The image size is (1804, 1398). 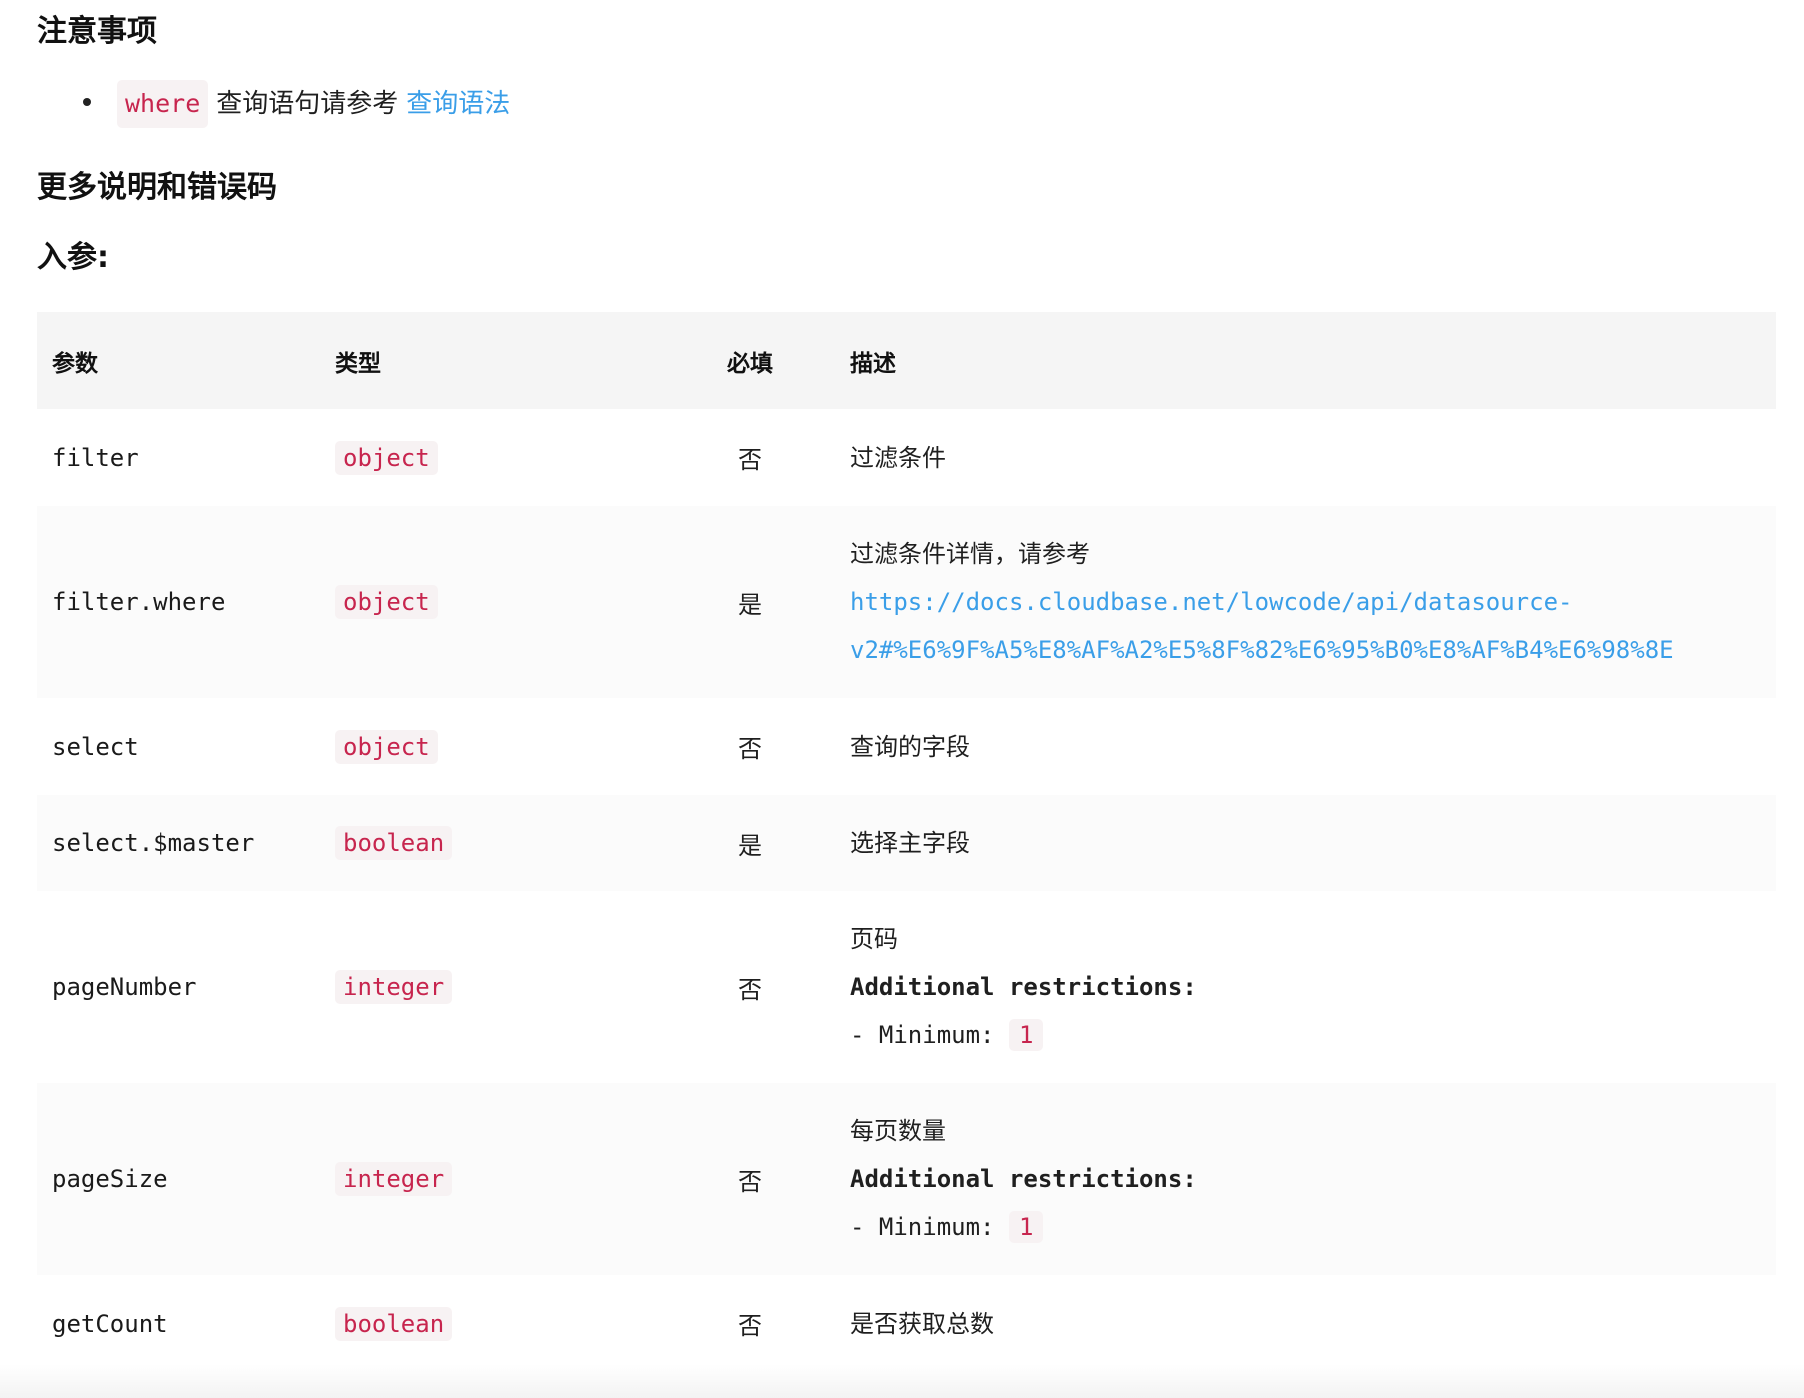 I want to click on table-row: select.$master boolean 是 选择主字段, so click(x=906, y=843).